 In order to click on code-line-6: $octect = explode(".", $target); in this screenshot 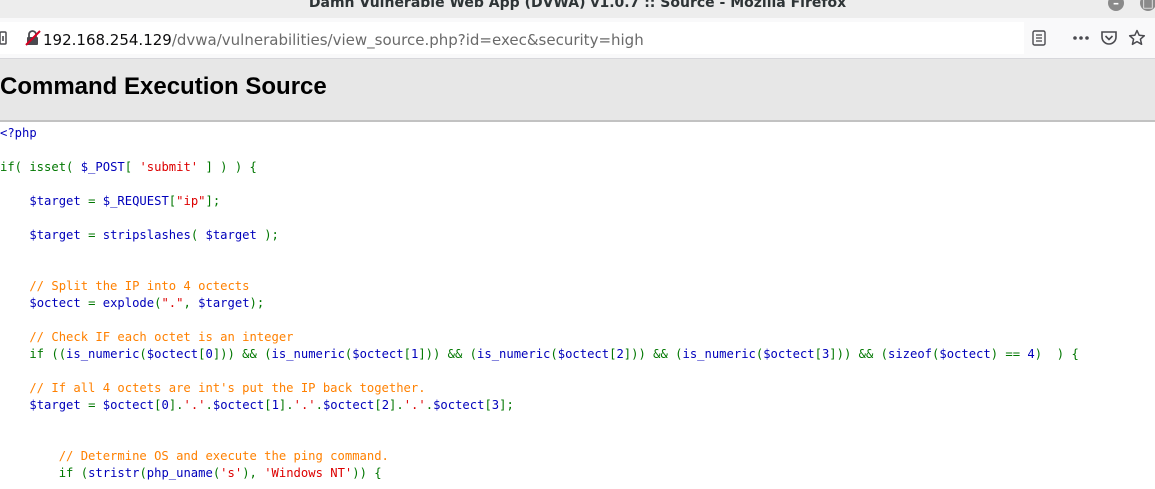, I will do `click(132, 303)`.